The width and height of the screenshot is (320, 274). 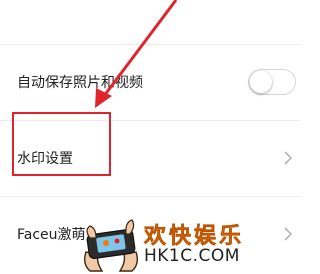 I want to click on toggle-knob, so click(x=261, y=82).